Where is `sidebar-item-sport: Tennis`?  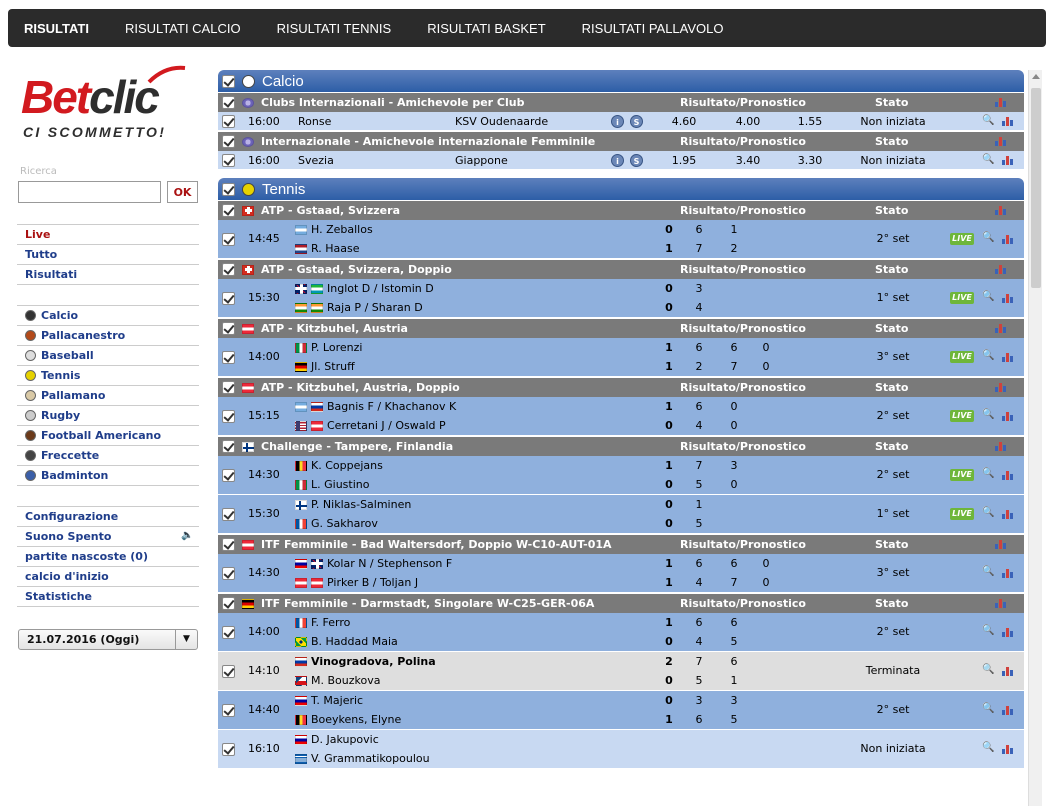
sidebar-item-sport: Tennis is located at coordinates (108, 376).